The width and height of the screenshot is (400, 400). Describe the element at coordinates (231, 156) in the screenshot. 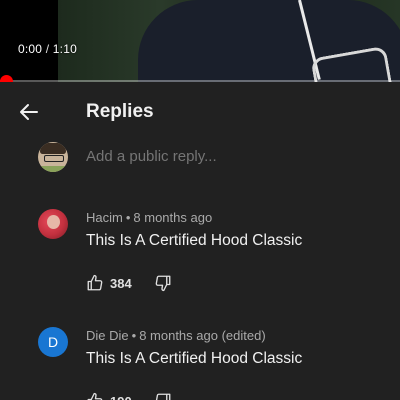

I see `reply-input` at that location.